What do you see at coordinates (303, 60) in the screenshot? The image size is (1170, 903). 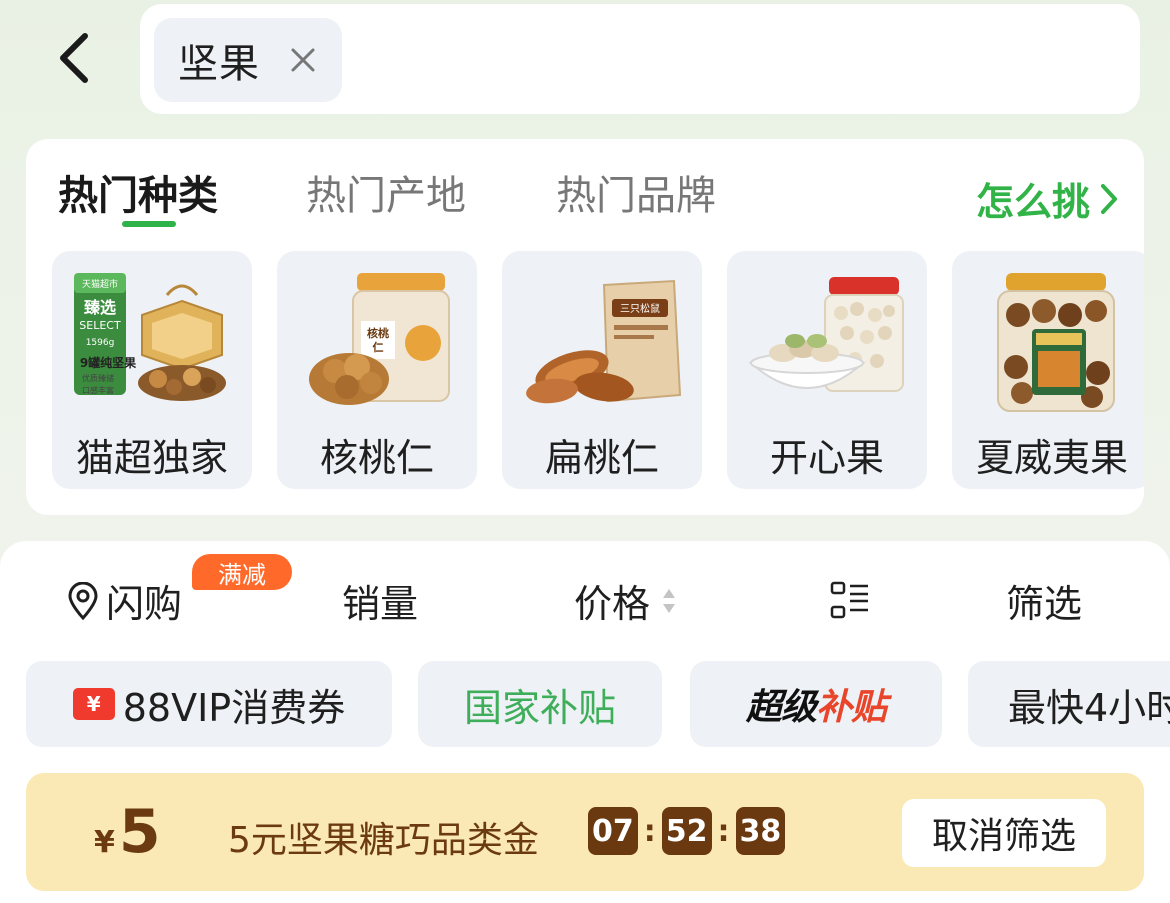 I see `close-icon` at bounding box center [303, 60].